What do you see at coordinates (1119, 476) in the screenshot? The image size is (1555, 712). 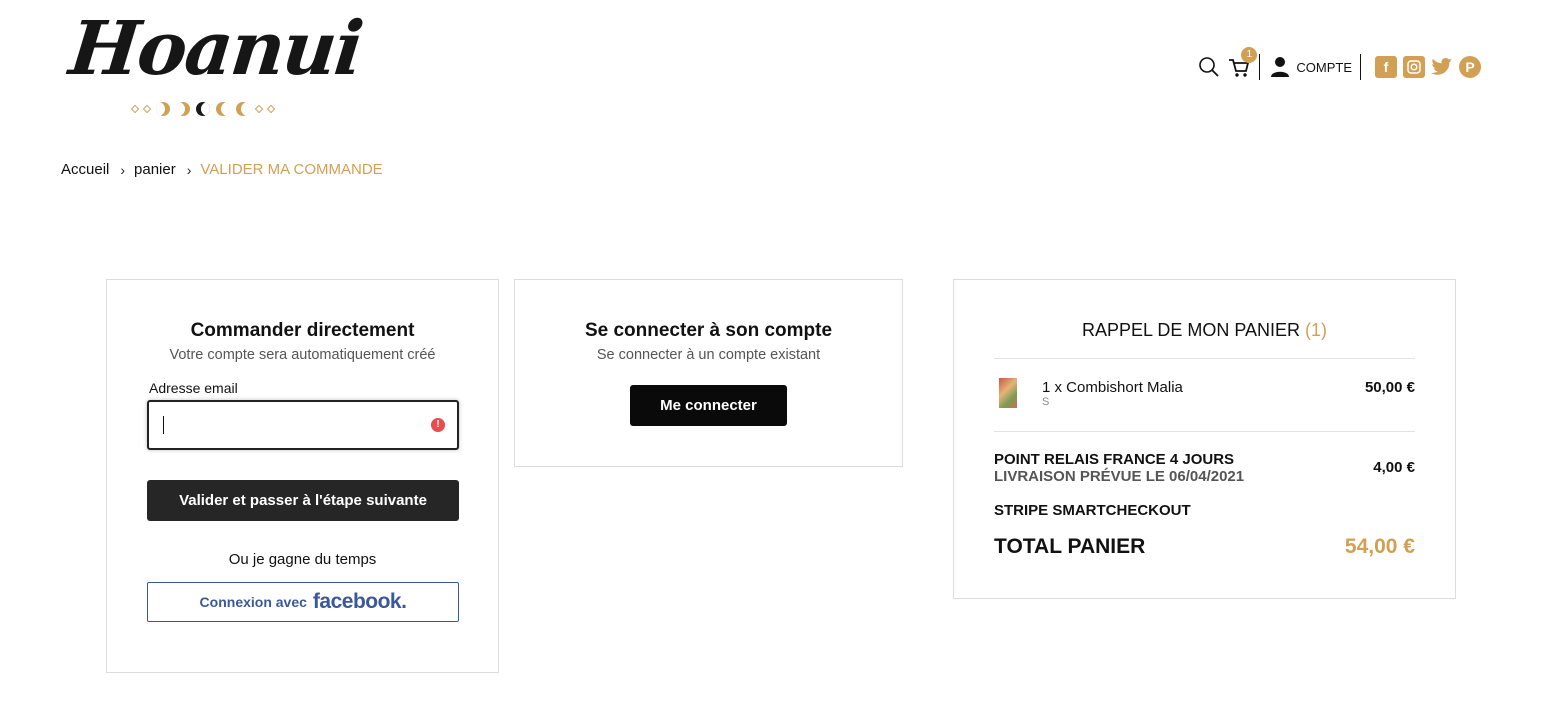 I see `shipping-date: LIVRAISON PRÉVUE LE 06/04/2021` at bounding box center [1119, 476].